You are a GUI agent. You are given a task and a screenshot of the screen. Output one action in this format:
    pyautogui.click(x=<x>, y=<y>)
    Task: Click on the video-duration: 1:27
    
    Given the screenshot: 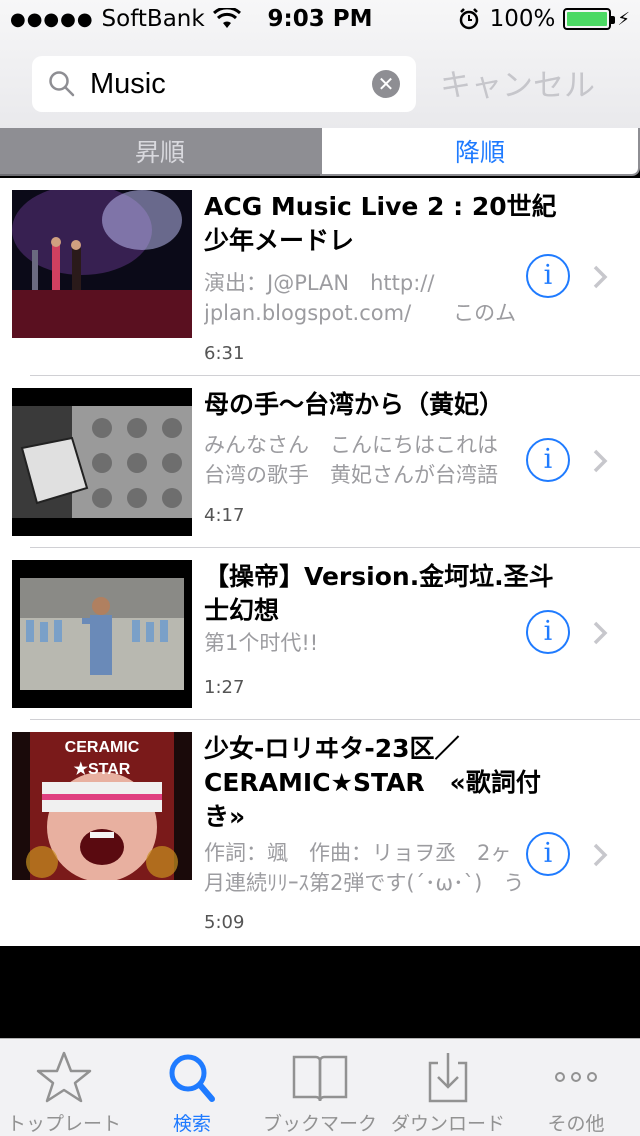 What is the action you would take?
    pyautogui.click(x=224, y=687)
    